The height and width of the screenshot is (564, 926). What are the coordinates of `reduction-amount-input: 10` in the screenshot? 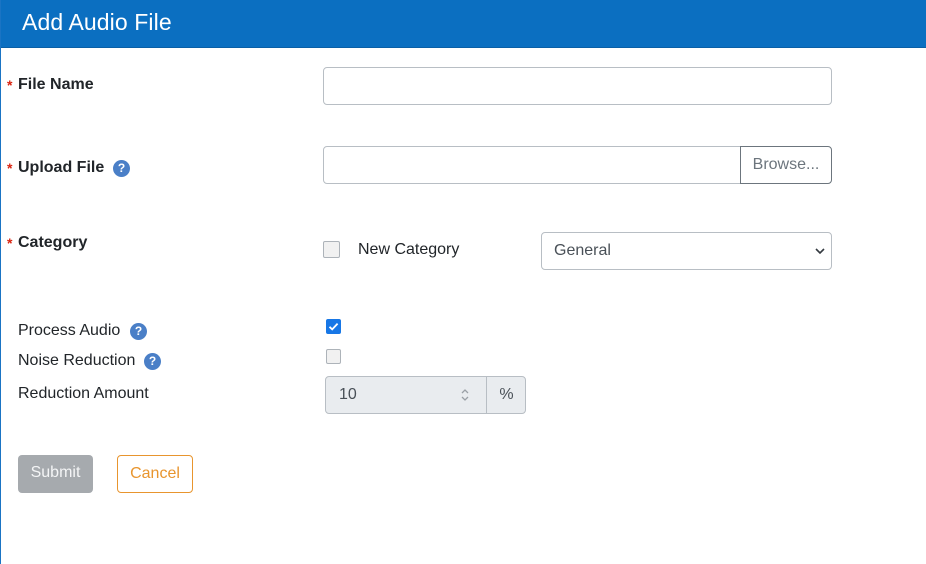 It's located at (348, 395).